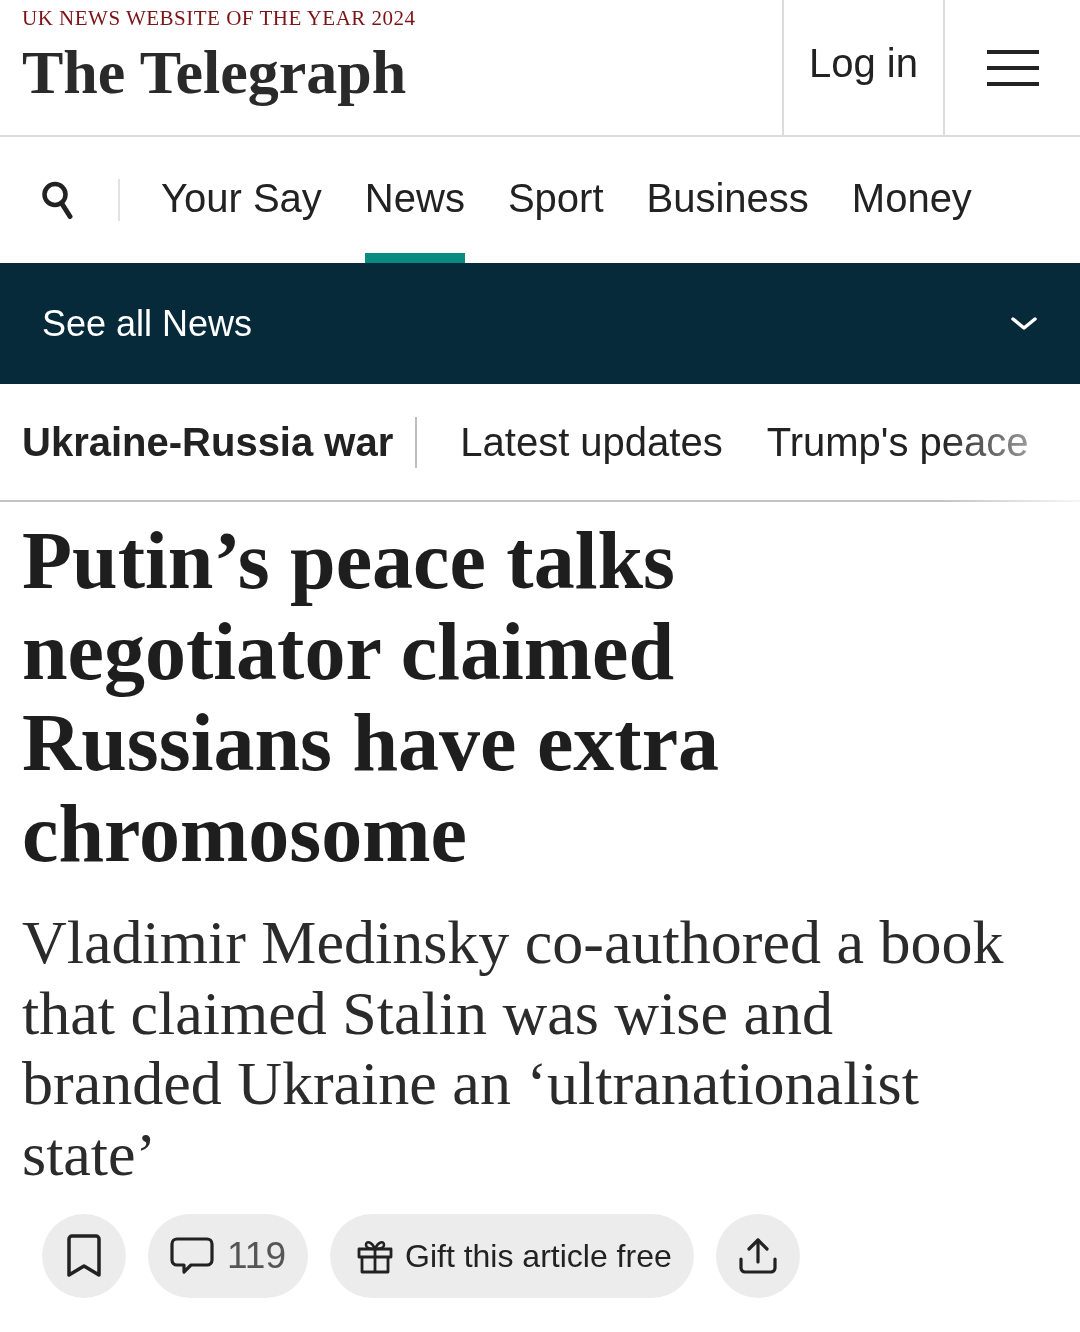  I want to click on award-tagline: UK NEWS WEBSITE OF THE YEAR 2024, so click(219, 18).